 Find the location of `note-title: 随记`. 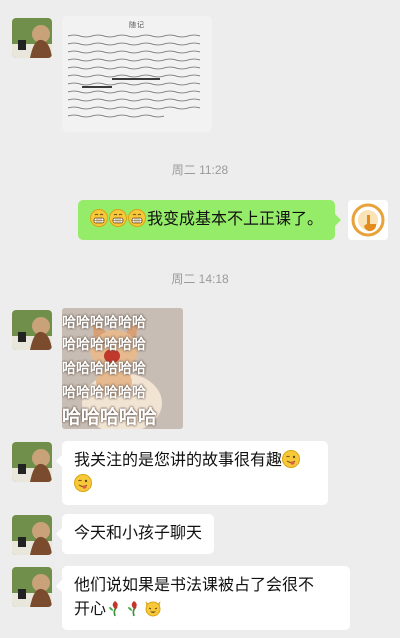

note-title: 随记 is located at coordinates (137, 25).